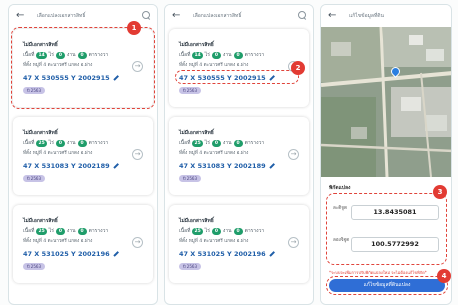 The image size is (458, 305). Describe the element at coordinates (440, 192) in the screenshot. I see `callout-3: 3` at that location.